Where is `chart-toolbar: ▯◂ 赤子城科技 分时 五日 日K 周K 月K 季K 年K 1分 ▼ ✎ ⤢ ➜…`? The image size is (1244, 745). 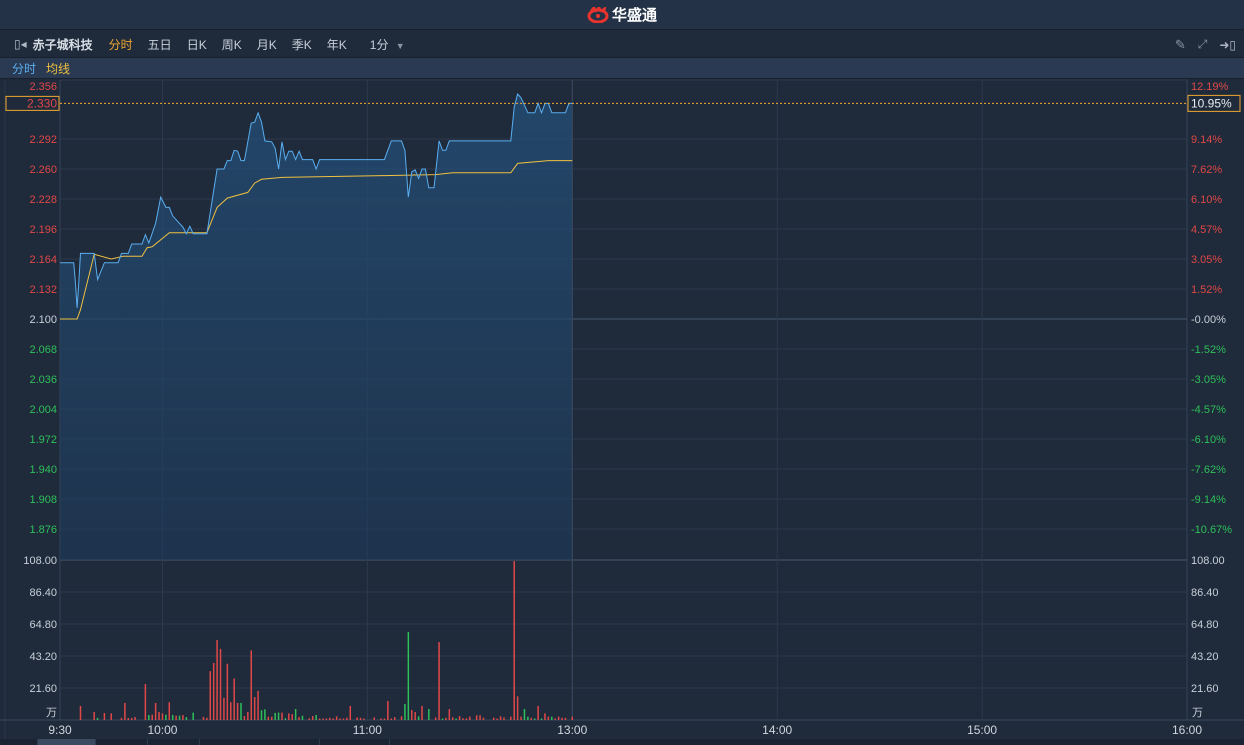 chart-toolbar: ▯◂ 赤子城科技 分时 五日 日K 周K 月K 季K 年K 1分 ▼ ✎ ⤢ ➜… is located at coordinates (622, 44).